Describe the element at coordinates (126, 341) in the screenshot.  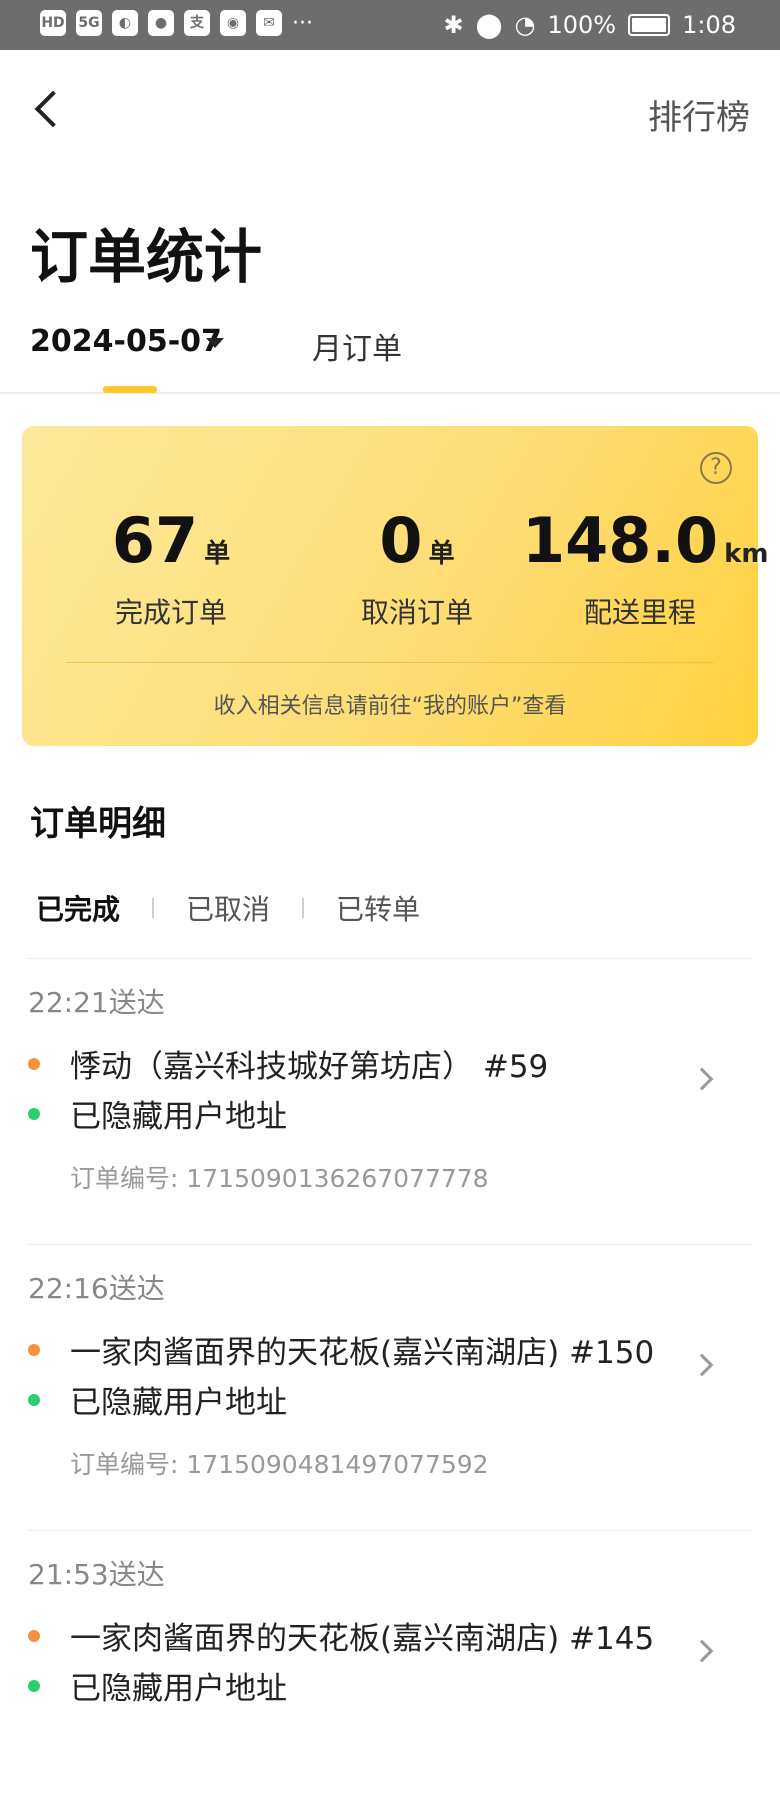
I see `date-selector: 2024-05-07` at that location.